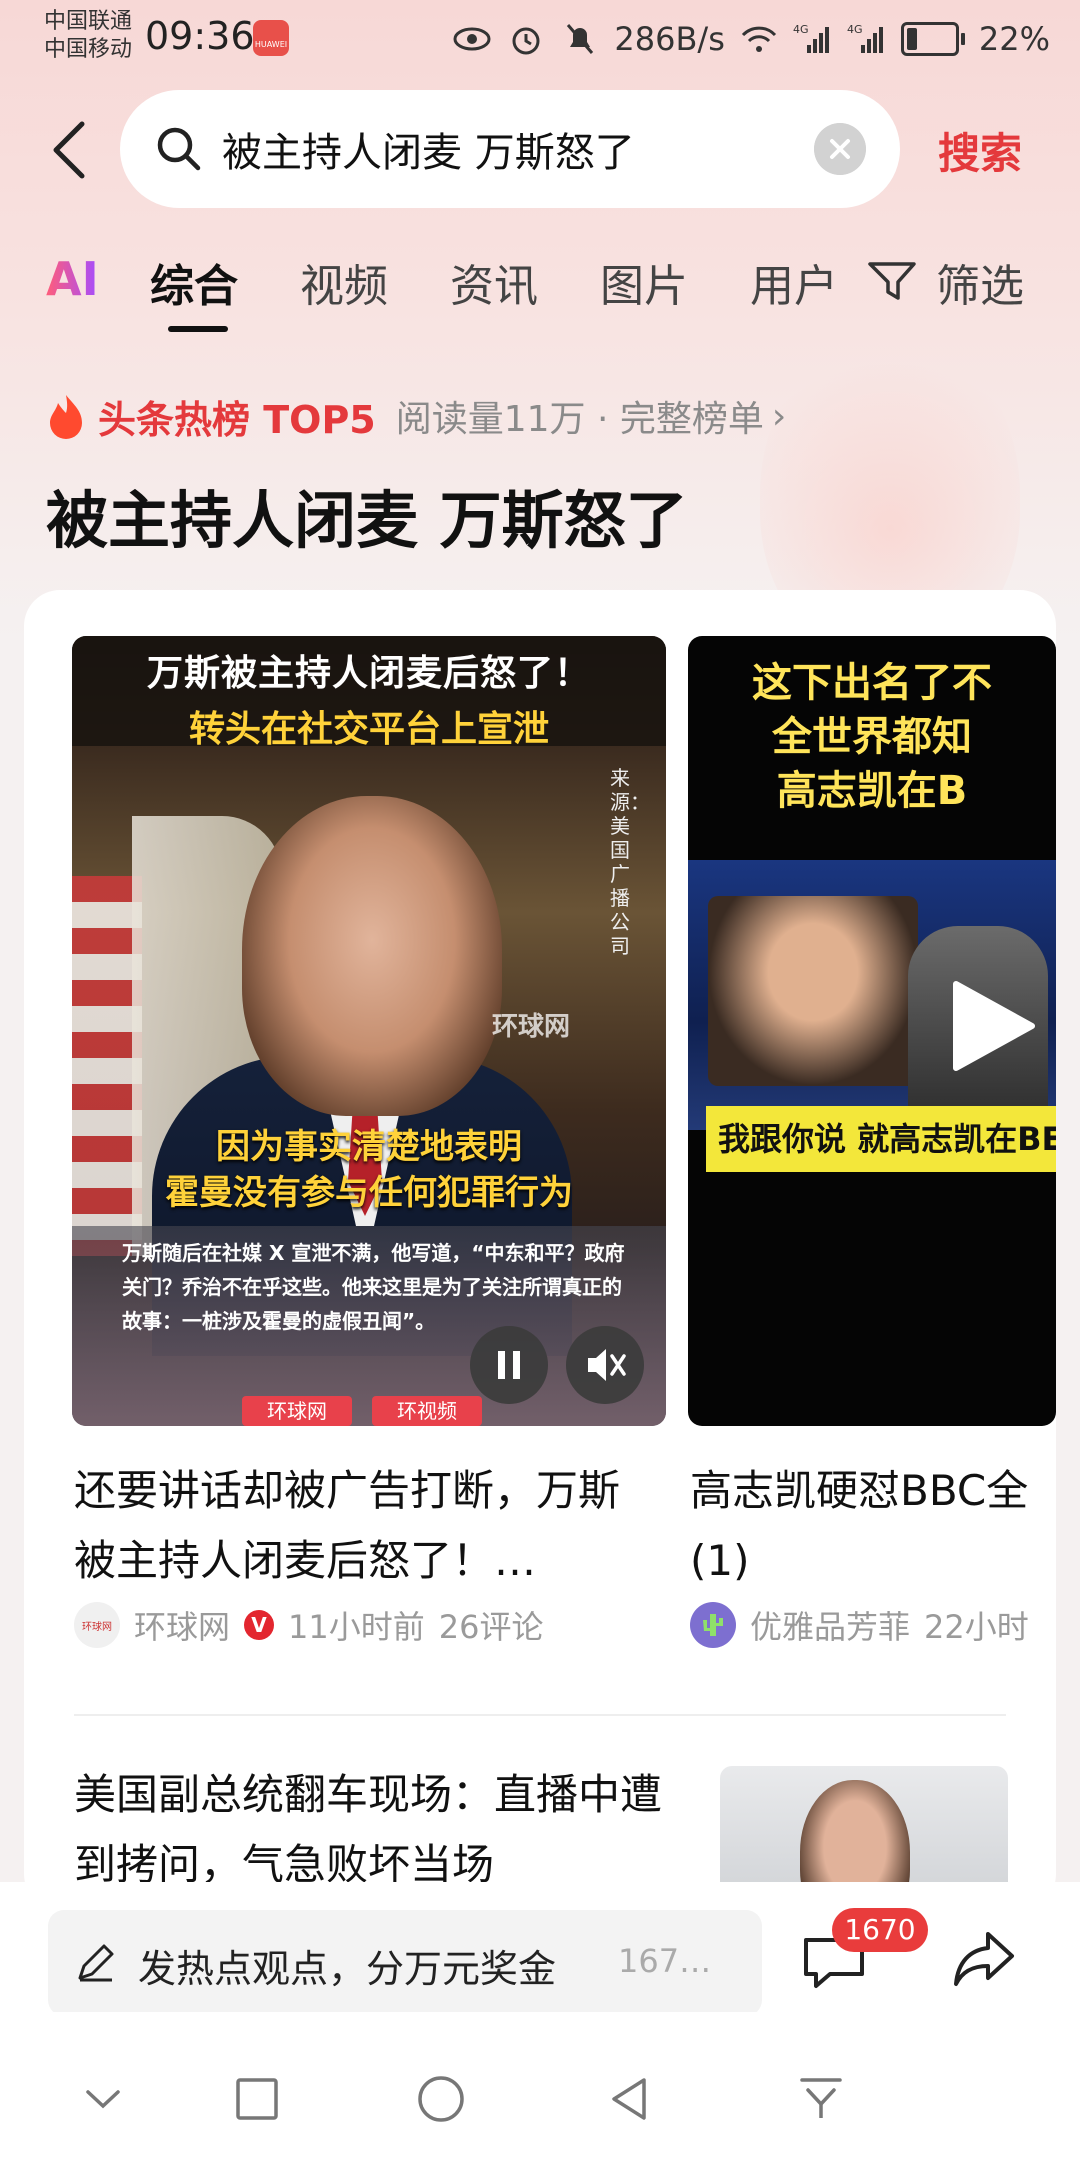 This screenshot has width=1080, height=2160. I want to click on source-name-2: 优雅品芳菲, so click(830, 1625).